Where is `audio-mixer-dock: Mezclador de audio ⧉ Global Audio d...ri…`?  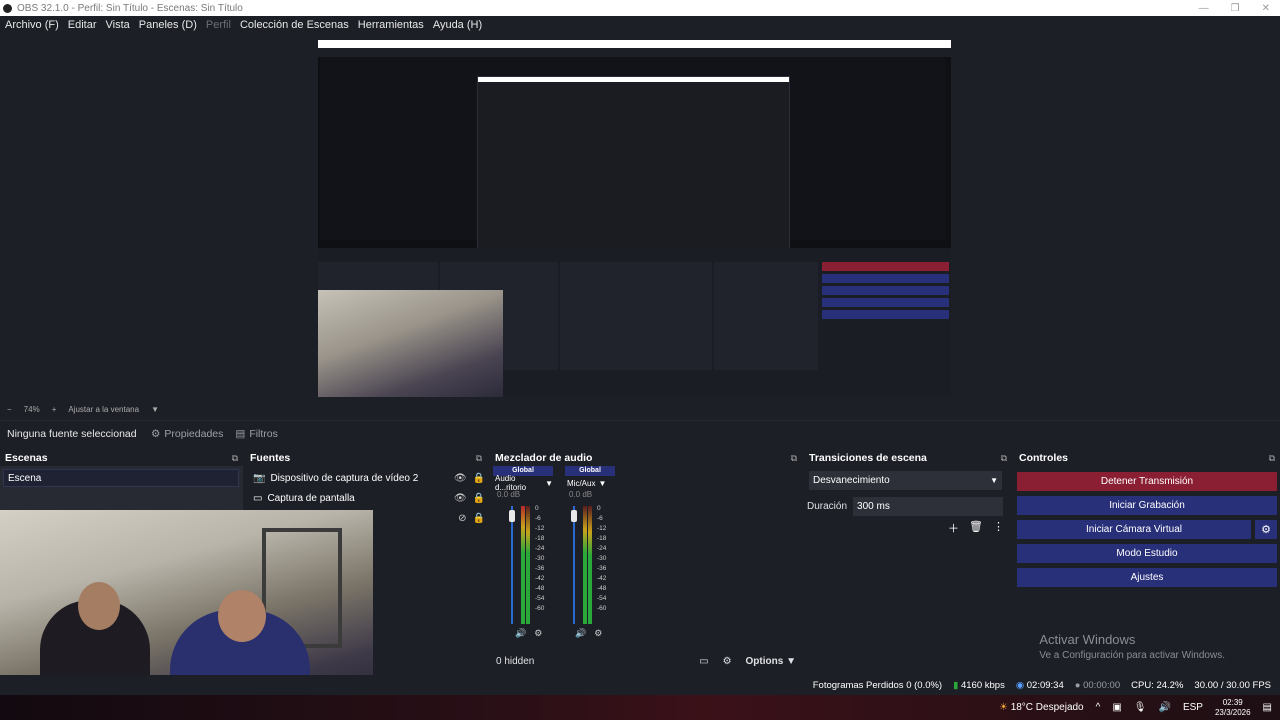 audio-mixer-dock: Mezclador de audio ⧉ Global Audio d...ri… is located at coordinates (646, 561).